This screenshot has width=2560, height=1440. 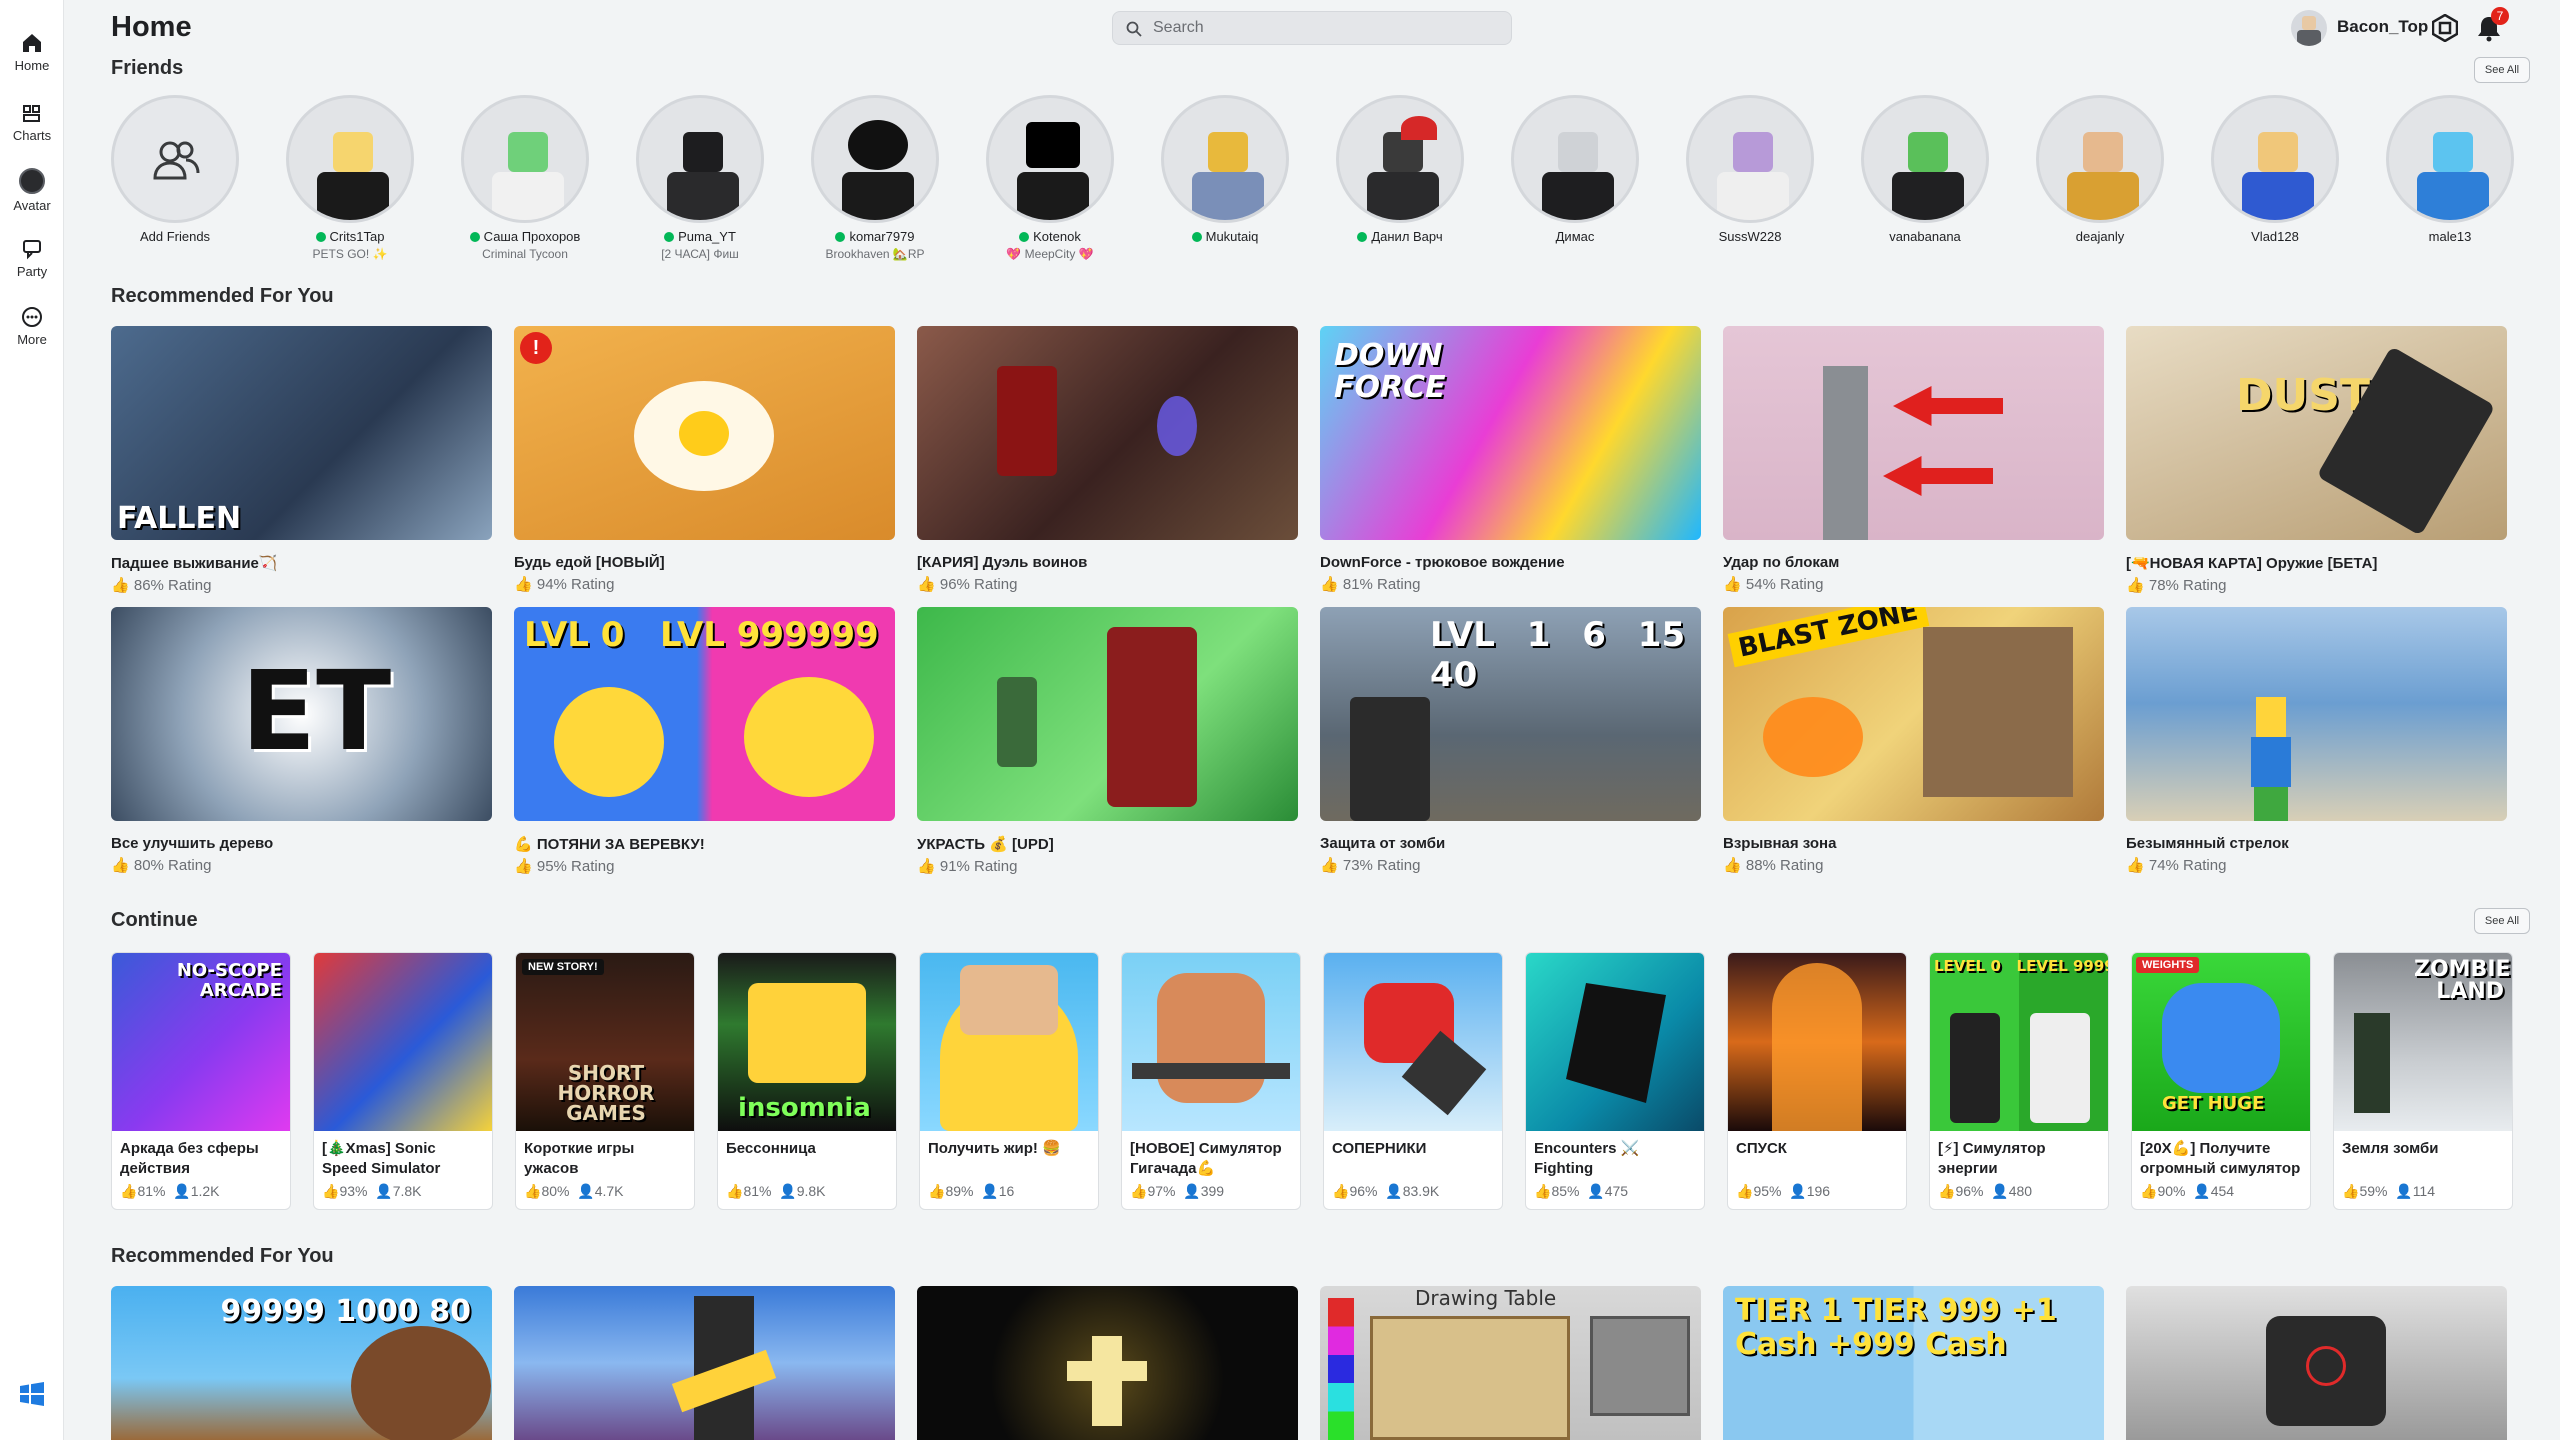 I want to click on game-rating: 78% Rating, so click(x=2187, y=585).